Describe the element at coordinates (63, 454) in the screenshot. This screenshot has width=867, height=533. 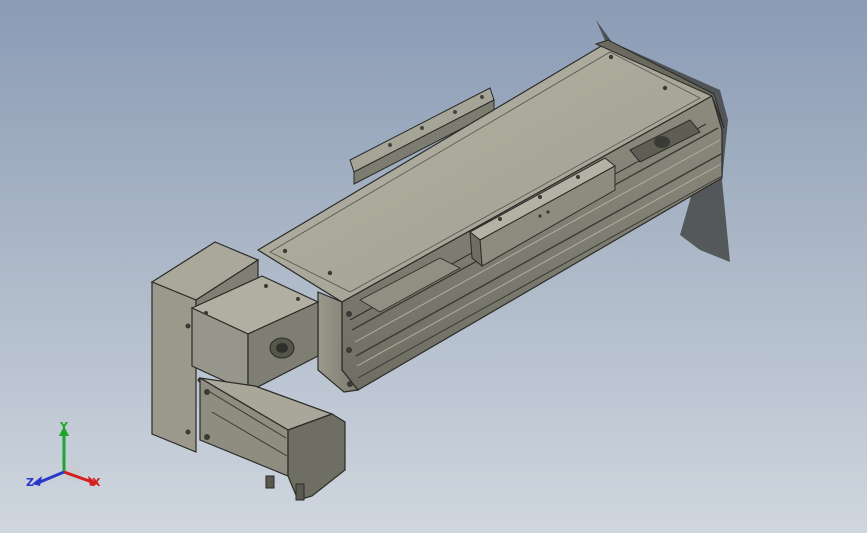
I see `axis-triad: Y X Z` at that location.